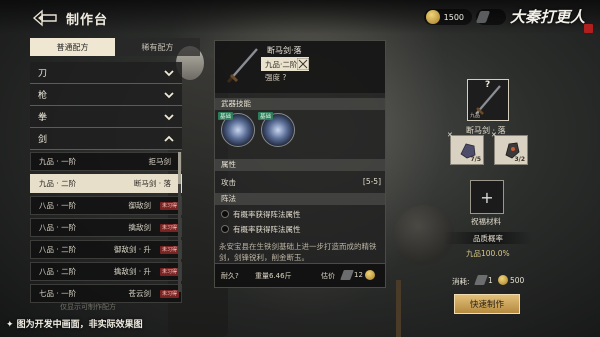  I want to click on recipe-item: 八品 · 一阶 擒敌剑 未习得, so click(106, 227).